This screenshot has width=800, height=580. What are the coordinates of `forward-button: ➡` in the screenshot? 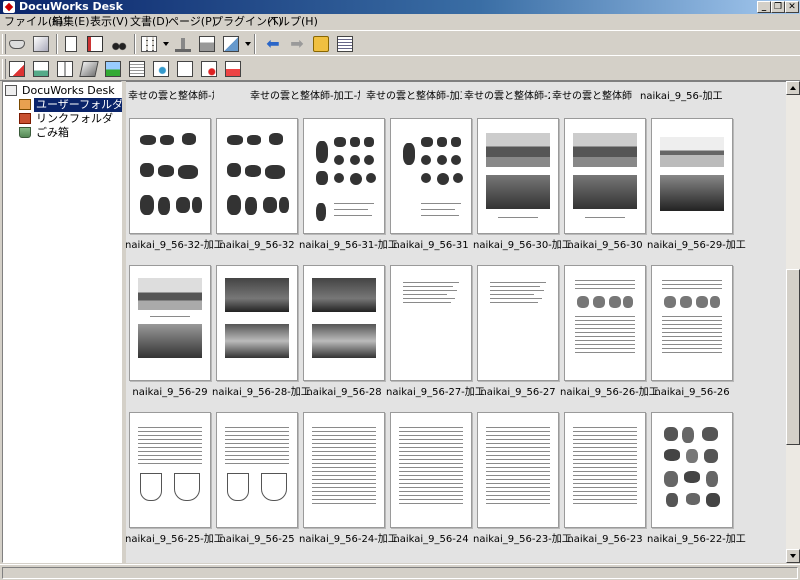 It's located at (297, 44).